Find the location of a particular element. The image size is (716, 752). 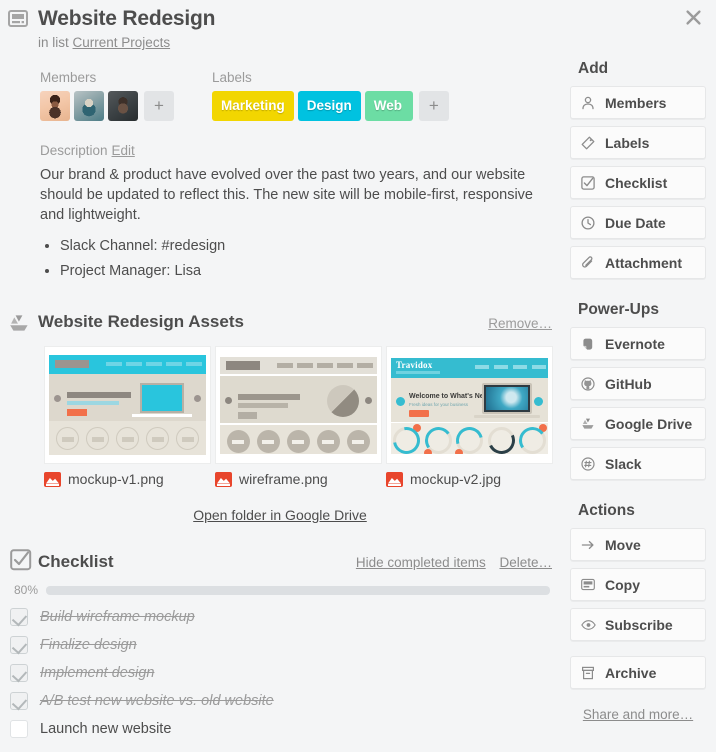

sidebar-item-attachment: Attachment is located at coordinates (638, 262).